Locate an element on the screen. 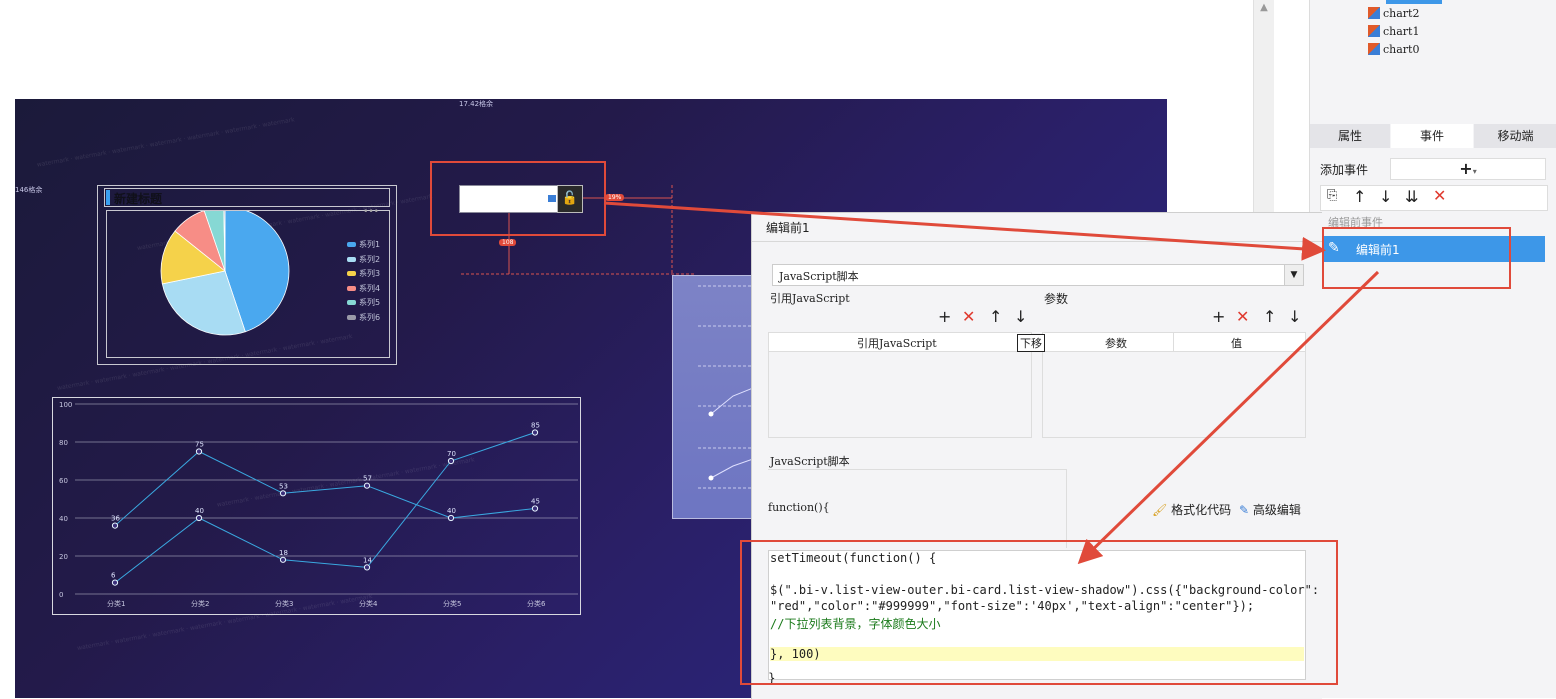 This screenshot has height=699, width=1556. distance-badge-down: 108 is located at coordinates (508, 242).